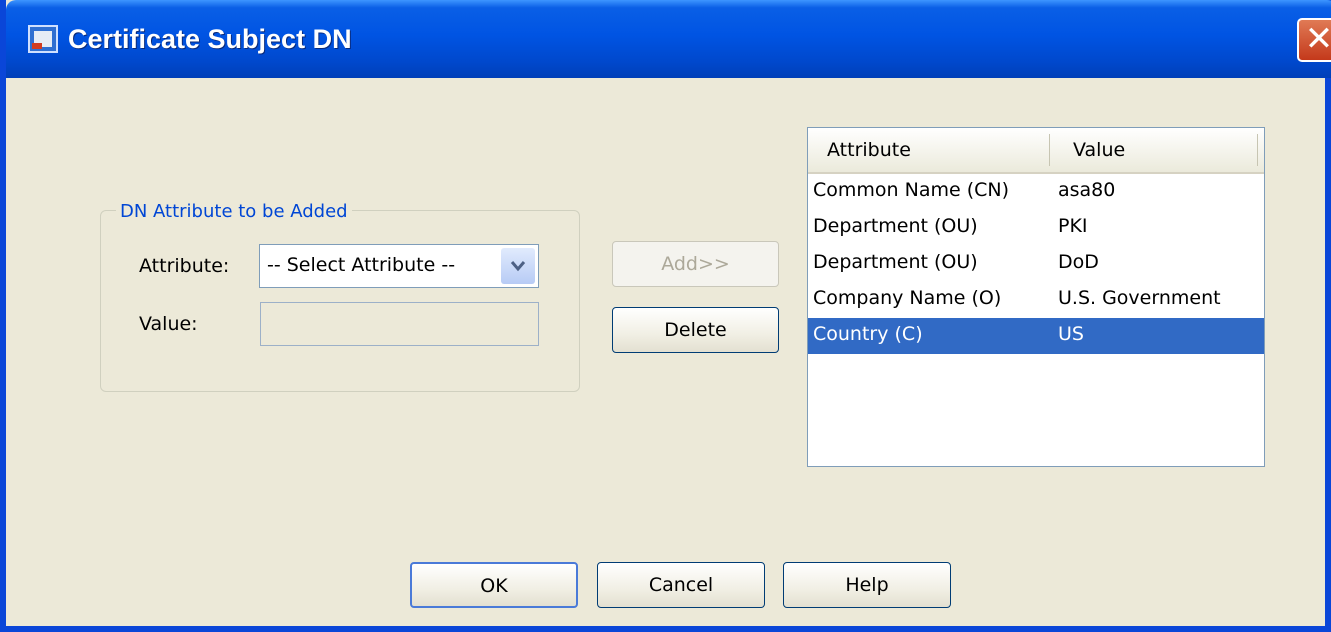  Describe the element at coordinates (1036, 228) in the screenshot. I see `table-row: Department (OU) PKI` at that location.